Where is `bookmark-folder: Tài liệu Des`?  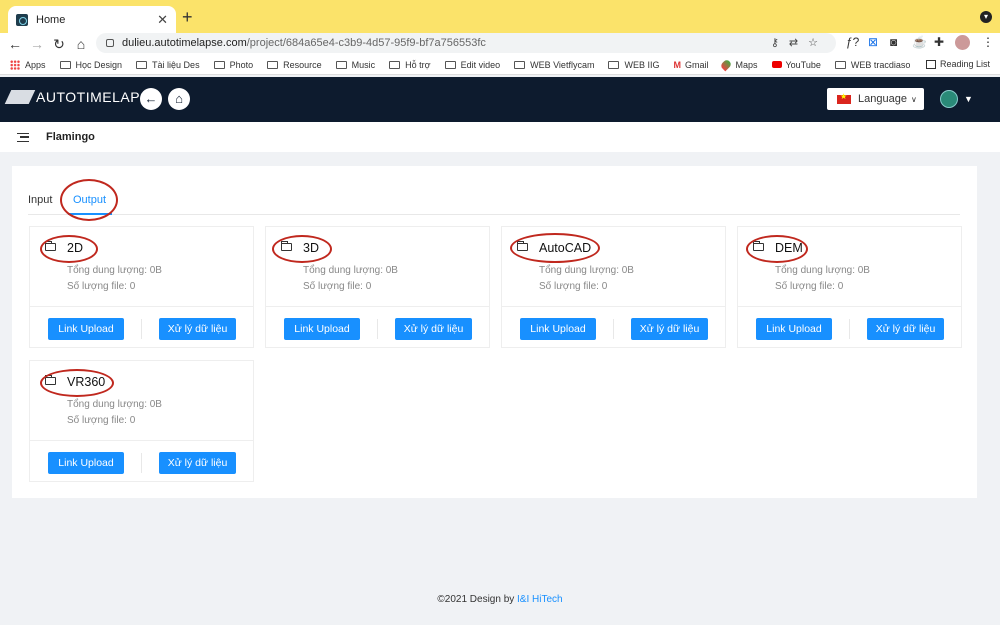
bookmark-folder: Tài liệu Des is located at coordinates (168, 65).